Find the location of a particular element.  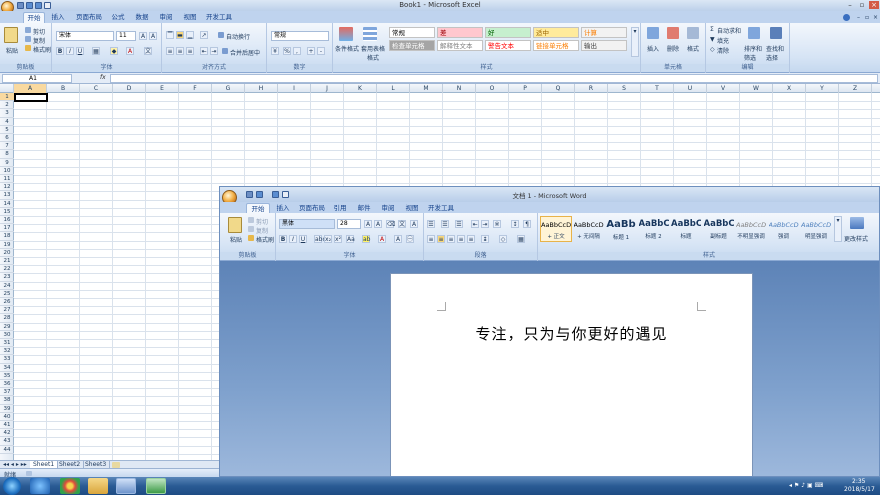

excel-column-header-D: D is located at coordinates (129, 88).